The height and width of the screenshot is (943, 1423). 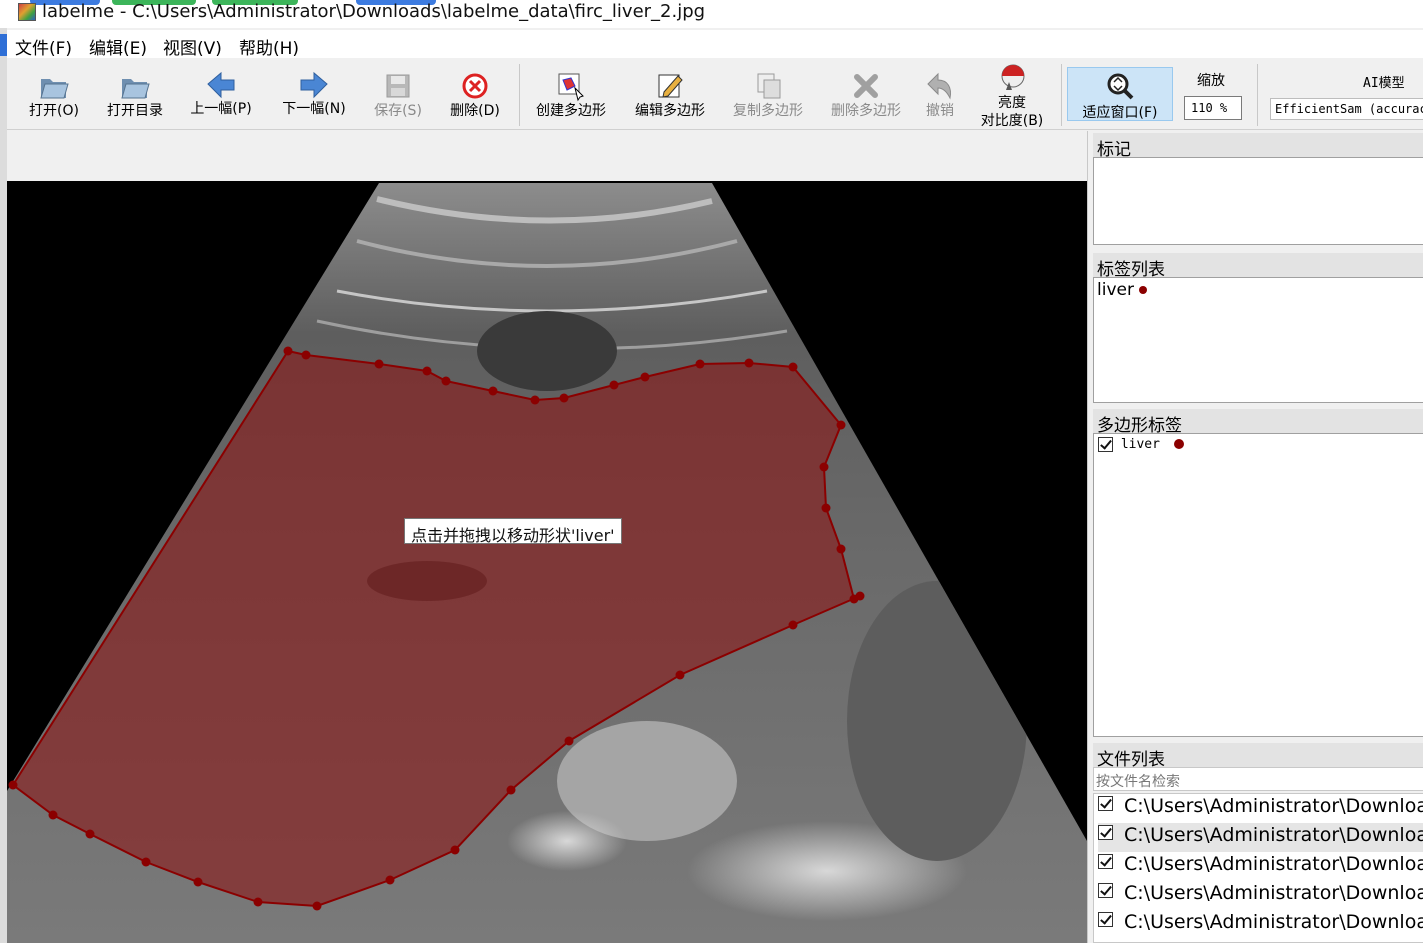 I want to click on polygon-labels-list: liver, so click(x=1258, y=585).